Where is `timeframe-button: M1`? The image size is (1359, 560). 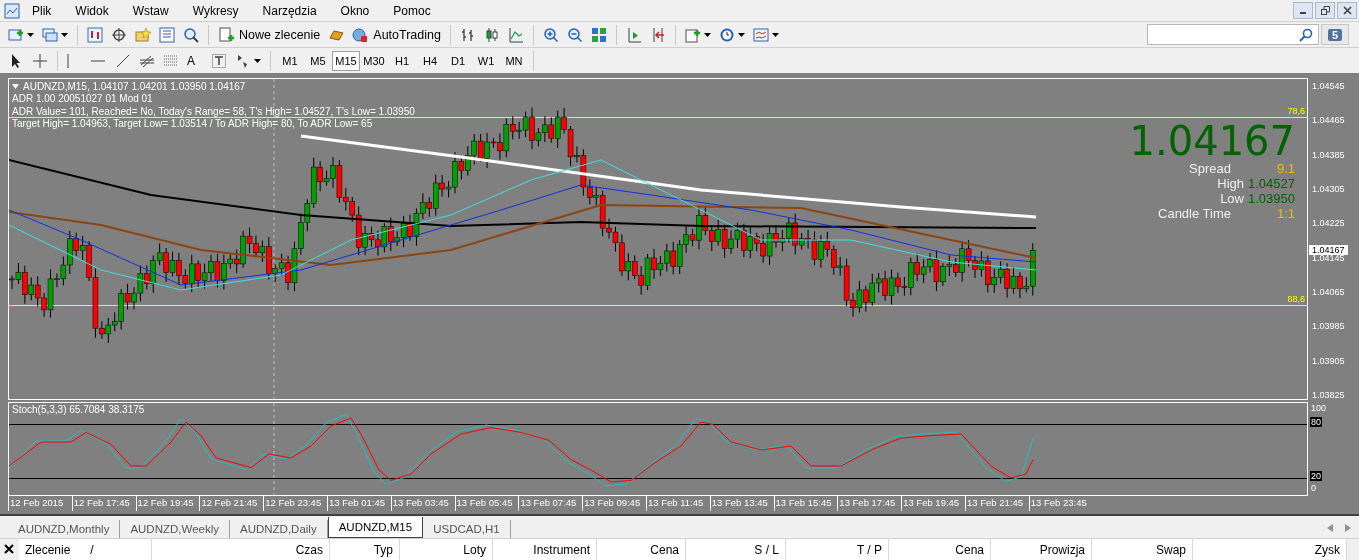
timeframe-button: M1 is located at coordinates (290, 60).